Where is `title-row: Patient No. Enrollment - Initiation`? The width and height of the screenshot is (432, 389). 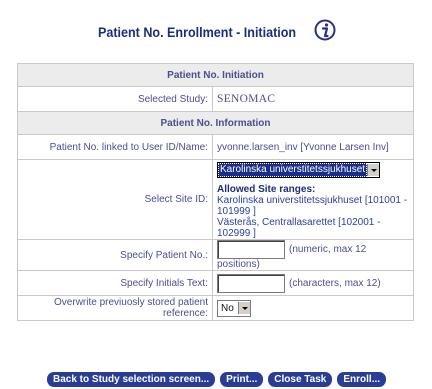
title-row: Patient No. Enrollment - Initiation is located at coordinates (216, 32).